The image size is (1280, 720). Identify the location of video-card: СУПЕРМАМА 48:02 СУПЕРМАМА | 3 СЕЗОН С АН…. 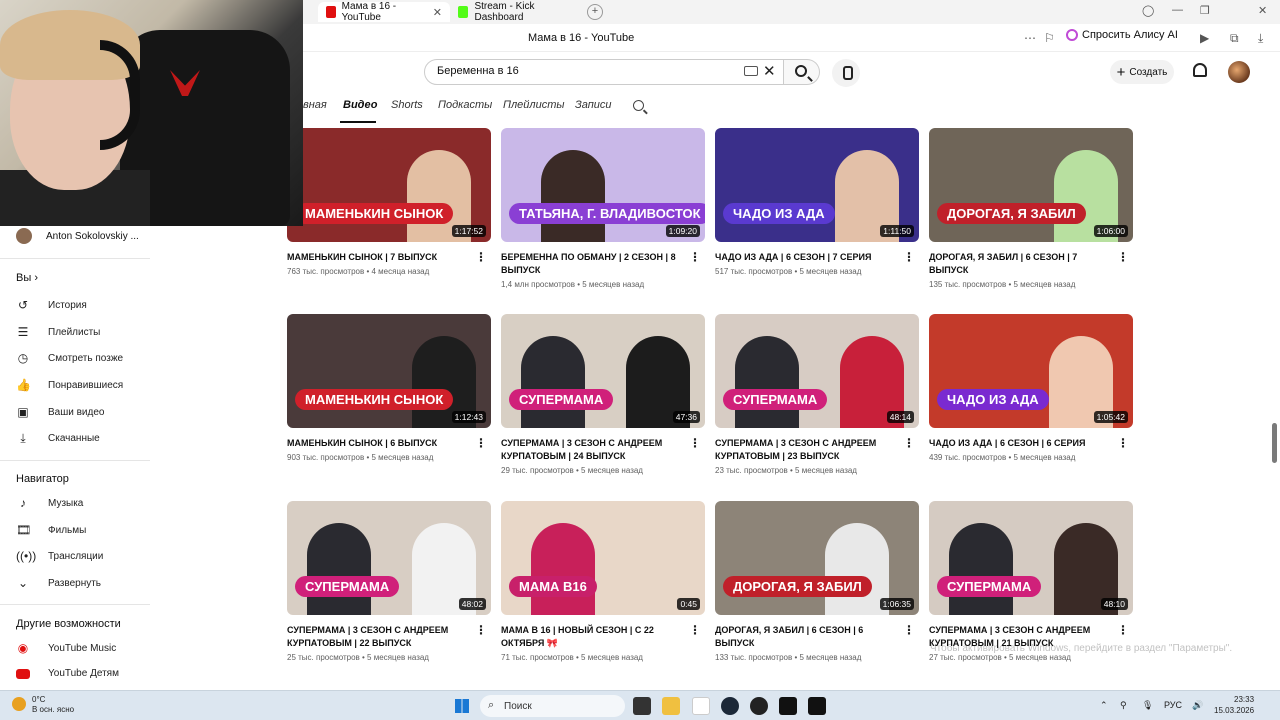
(389, 581).